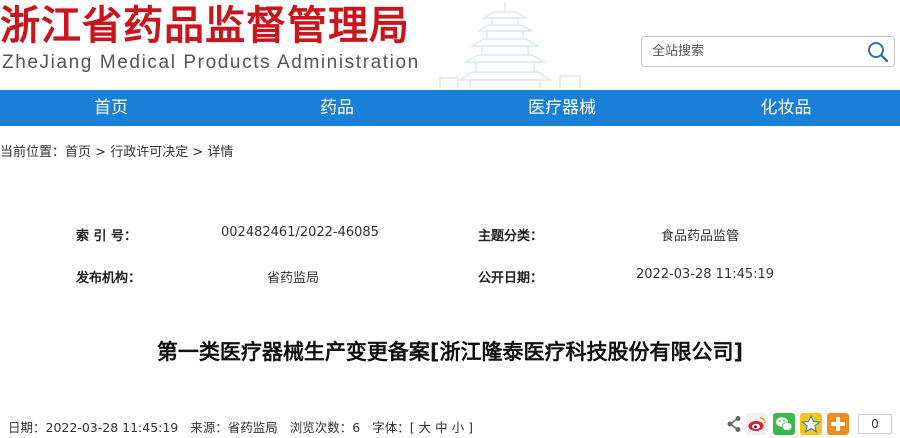 Image resolution: width=900 pixels, height=438 pixels. Describe the element at coordinates (511, 236) in the screenshot. I see `topic-category-label: 主题分类：` at that location.